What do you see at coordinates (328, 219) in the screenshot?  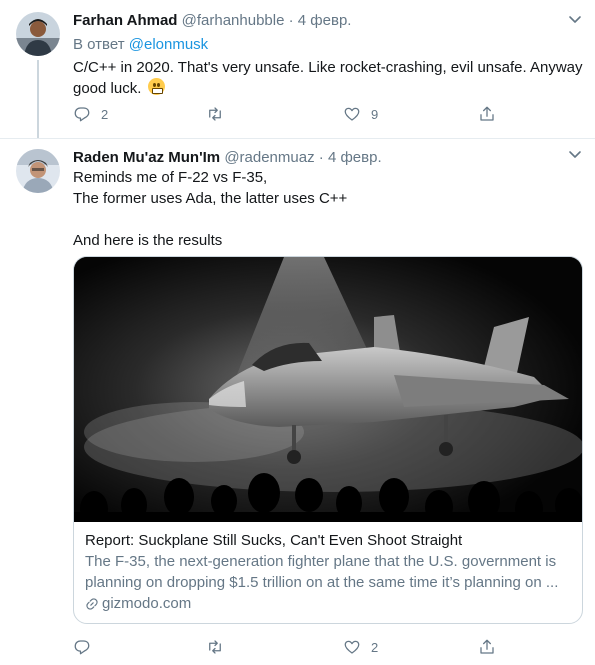 I see `tweet-text-line` at bounding box center [328, 219].